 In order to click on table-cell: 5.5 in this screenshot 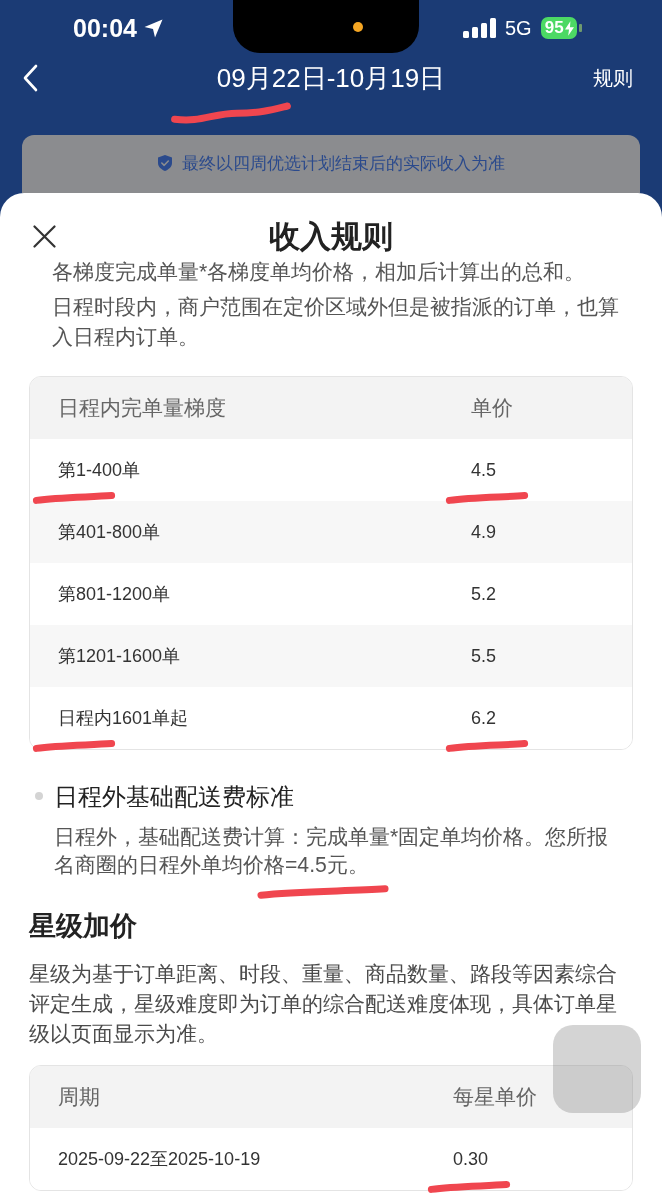, I will do `click(484, 656)`.